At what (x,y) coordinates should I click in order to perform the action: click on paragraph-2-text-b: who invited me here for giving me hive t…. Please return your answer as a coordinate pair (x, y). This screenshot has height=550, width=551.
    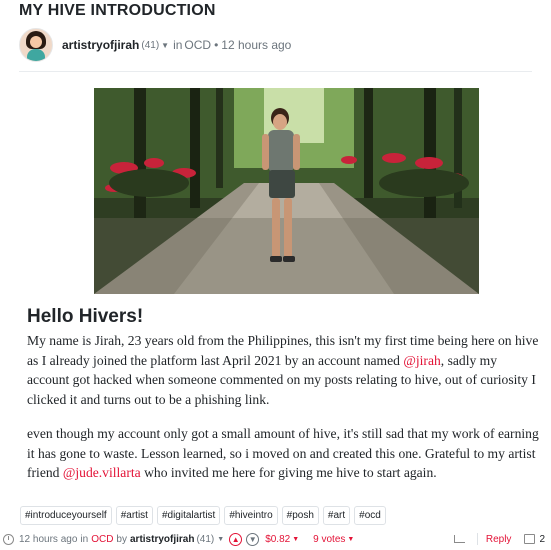
    Looking at the image, I should click on (288, 472).